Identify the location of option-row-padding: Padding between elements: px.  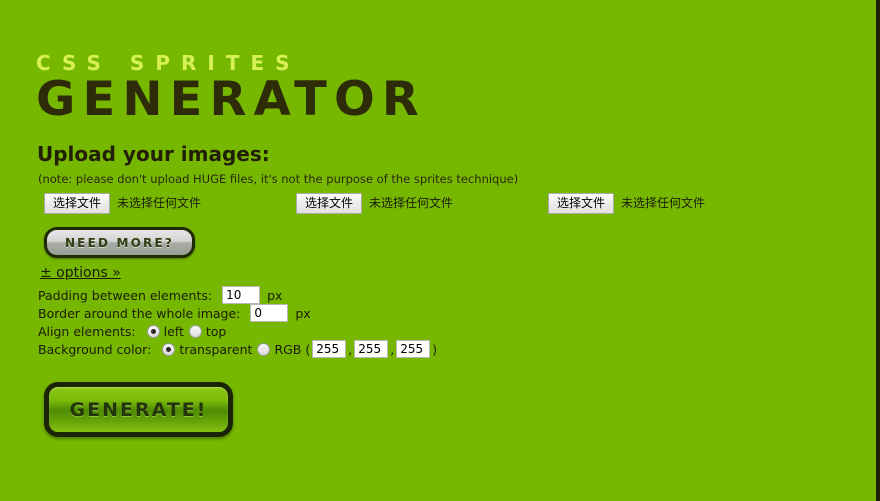
(160, 295).